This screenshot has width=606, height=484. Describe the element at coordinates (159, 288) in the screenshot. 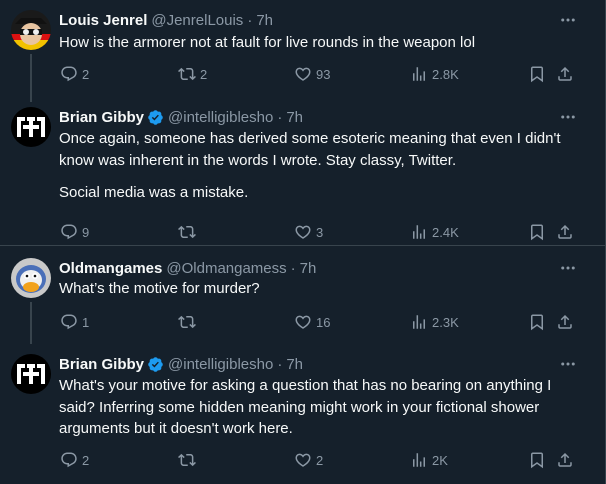

I see `tweet-paragraph: What’s the motive for murder?` at that location.